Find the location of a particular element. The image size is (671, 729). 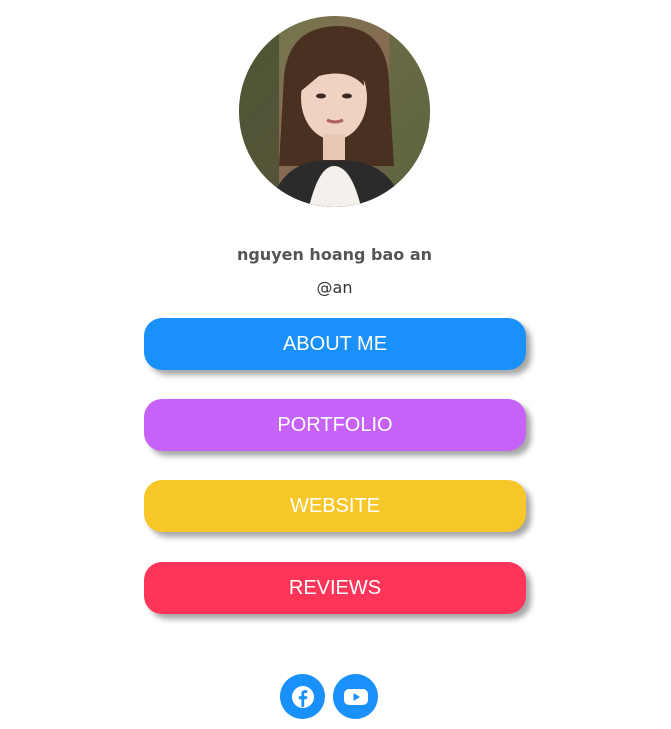

reviews-label: REVIEWS is located at coordinates (335, 587).